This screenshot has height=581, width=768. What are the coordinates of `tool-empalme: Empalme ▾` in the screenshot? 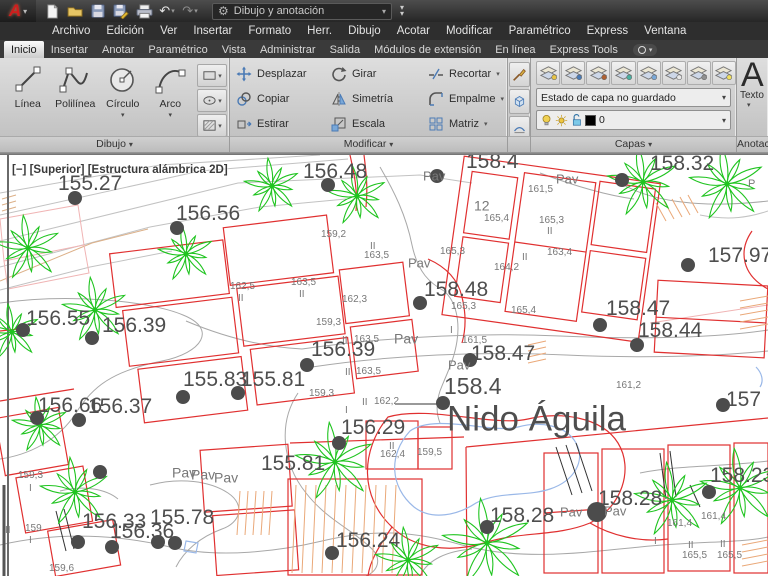 It's located at (470, 98).